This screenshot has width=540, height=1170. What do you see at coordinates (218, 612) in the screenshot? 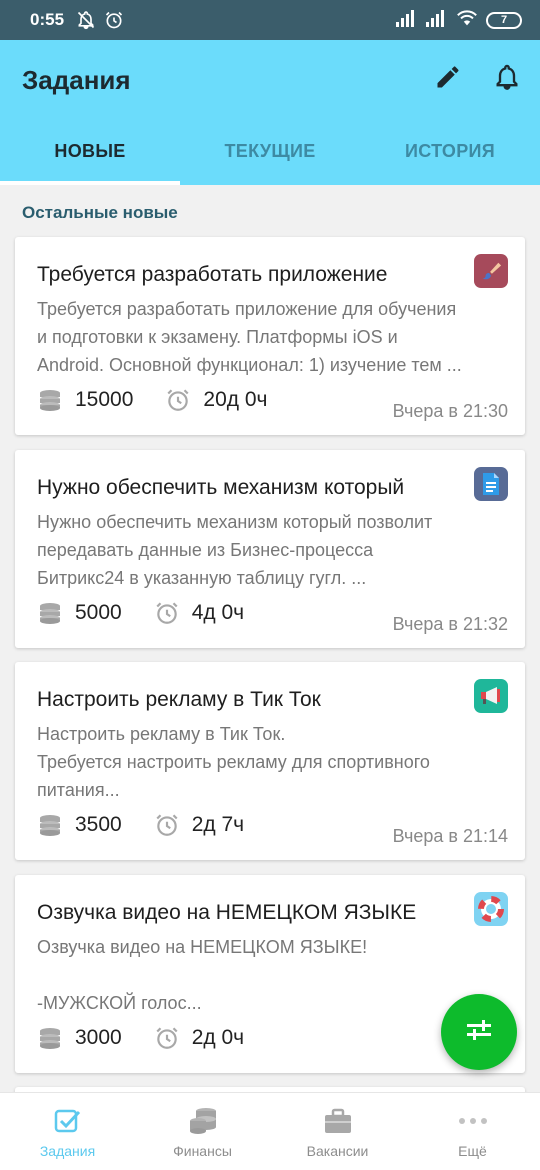
I see `task-duration: 4д 0ч` at bounding box center [218, 612].